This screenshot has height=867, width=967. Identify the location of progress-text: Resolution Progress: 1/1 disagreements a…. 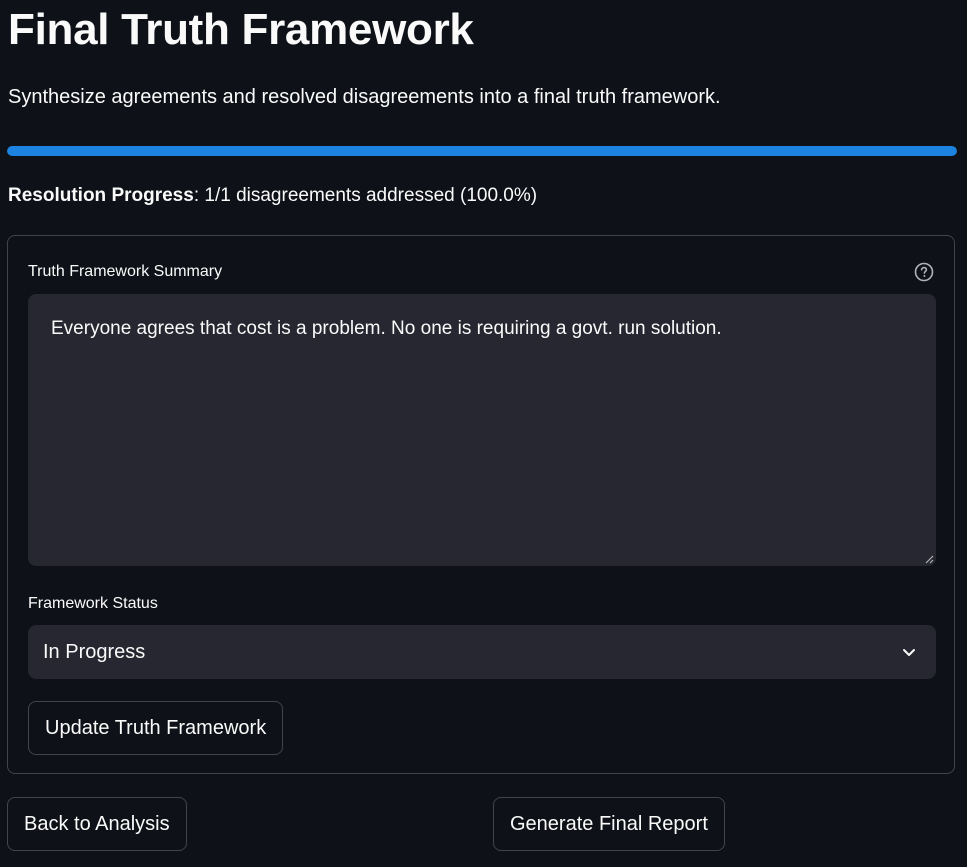
(272, 196).